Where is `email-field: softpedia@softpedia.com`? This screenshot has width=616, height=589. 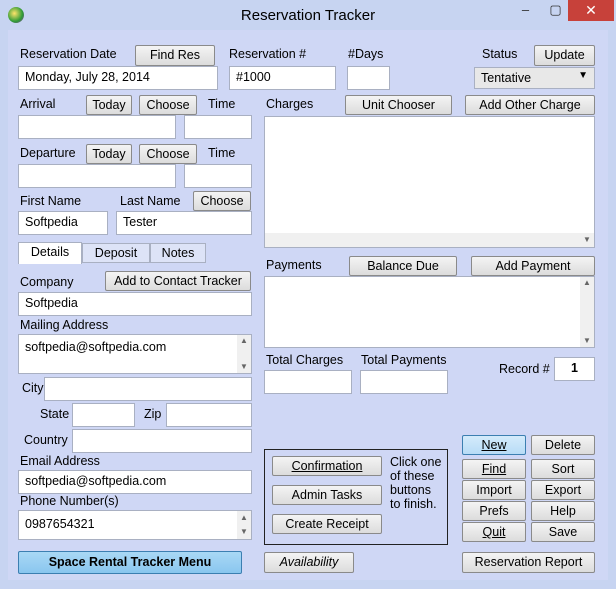
email-field: softpedia@softpedia.com is located at coordinates (135, 482).